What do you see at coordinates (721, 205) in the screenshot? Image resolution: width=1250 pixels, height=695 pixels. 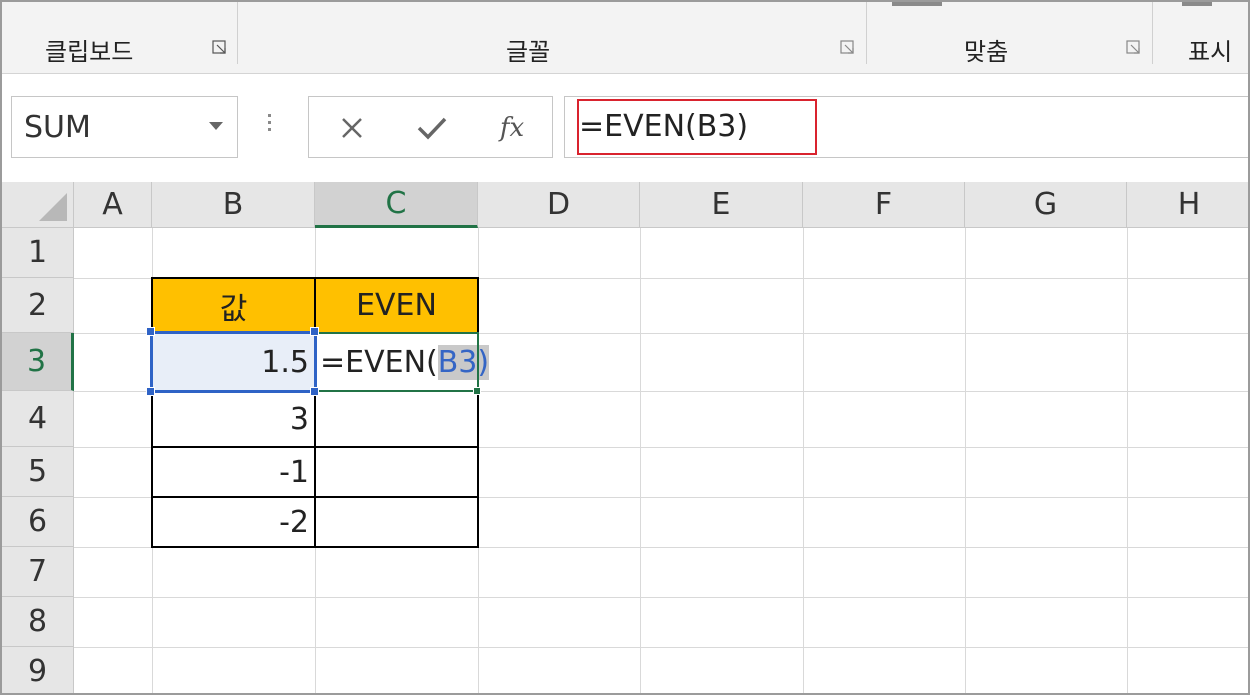 I see `column-header-e: E` at bounding box center [721, 205].